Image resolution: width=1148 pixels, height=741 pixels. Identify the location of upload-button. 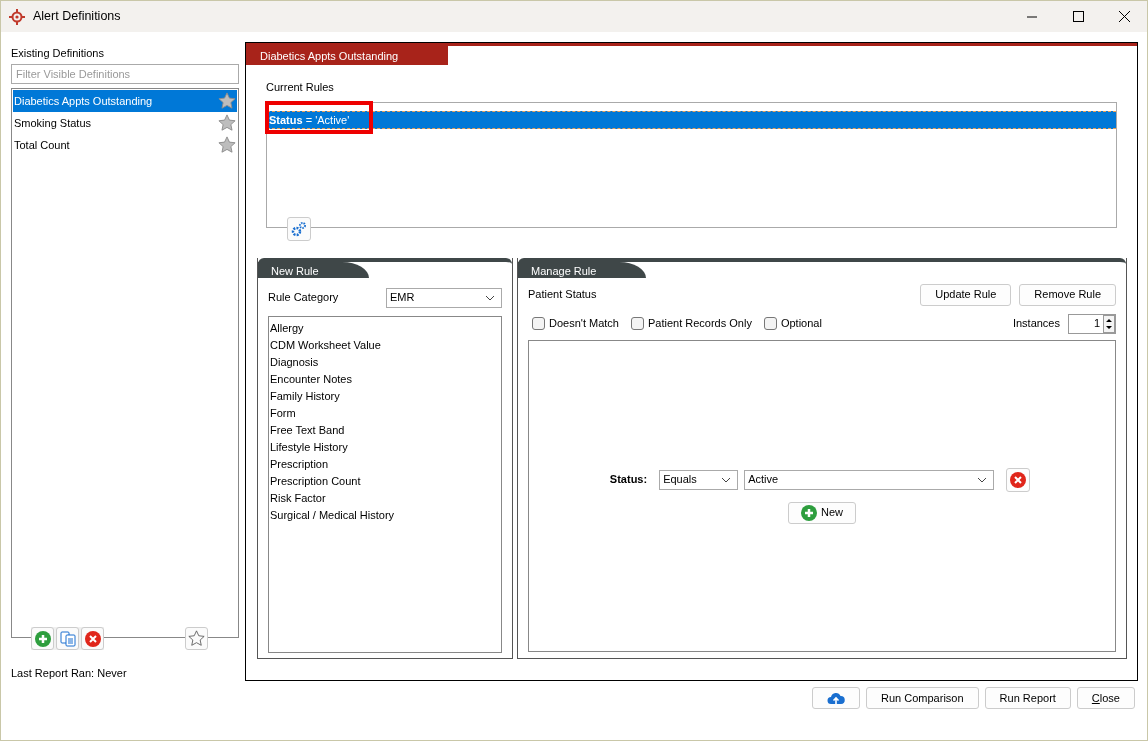
(836, 698).